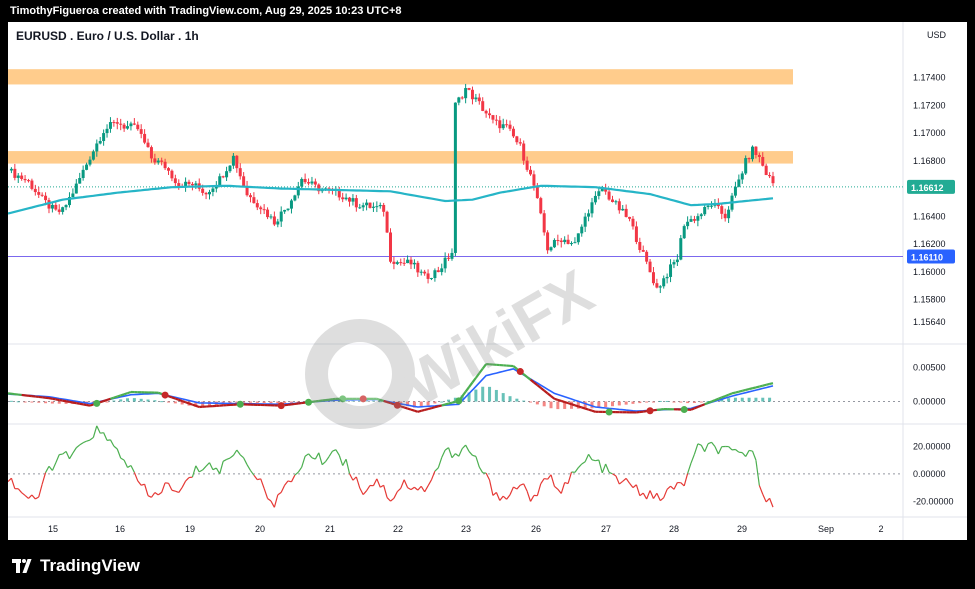 This screenshot has height=589, width=975. I want to click on osc1-cross-up-dot, so click(684, 410).